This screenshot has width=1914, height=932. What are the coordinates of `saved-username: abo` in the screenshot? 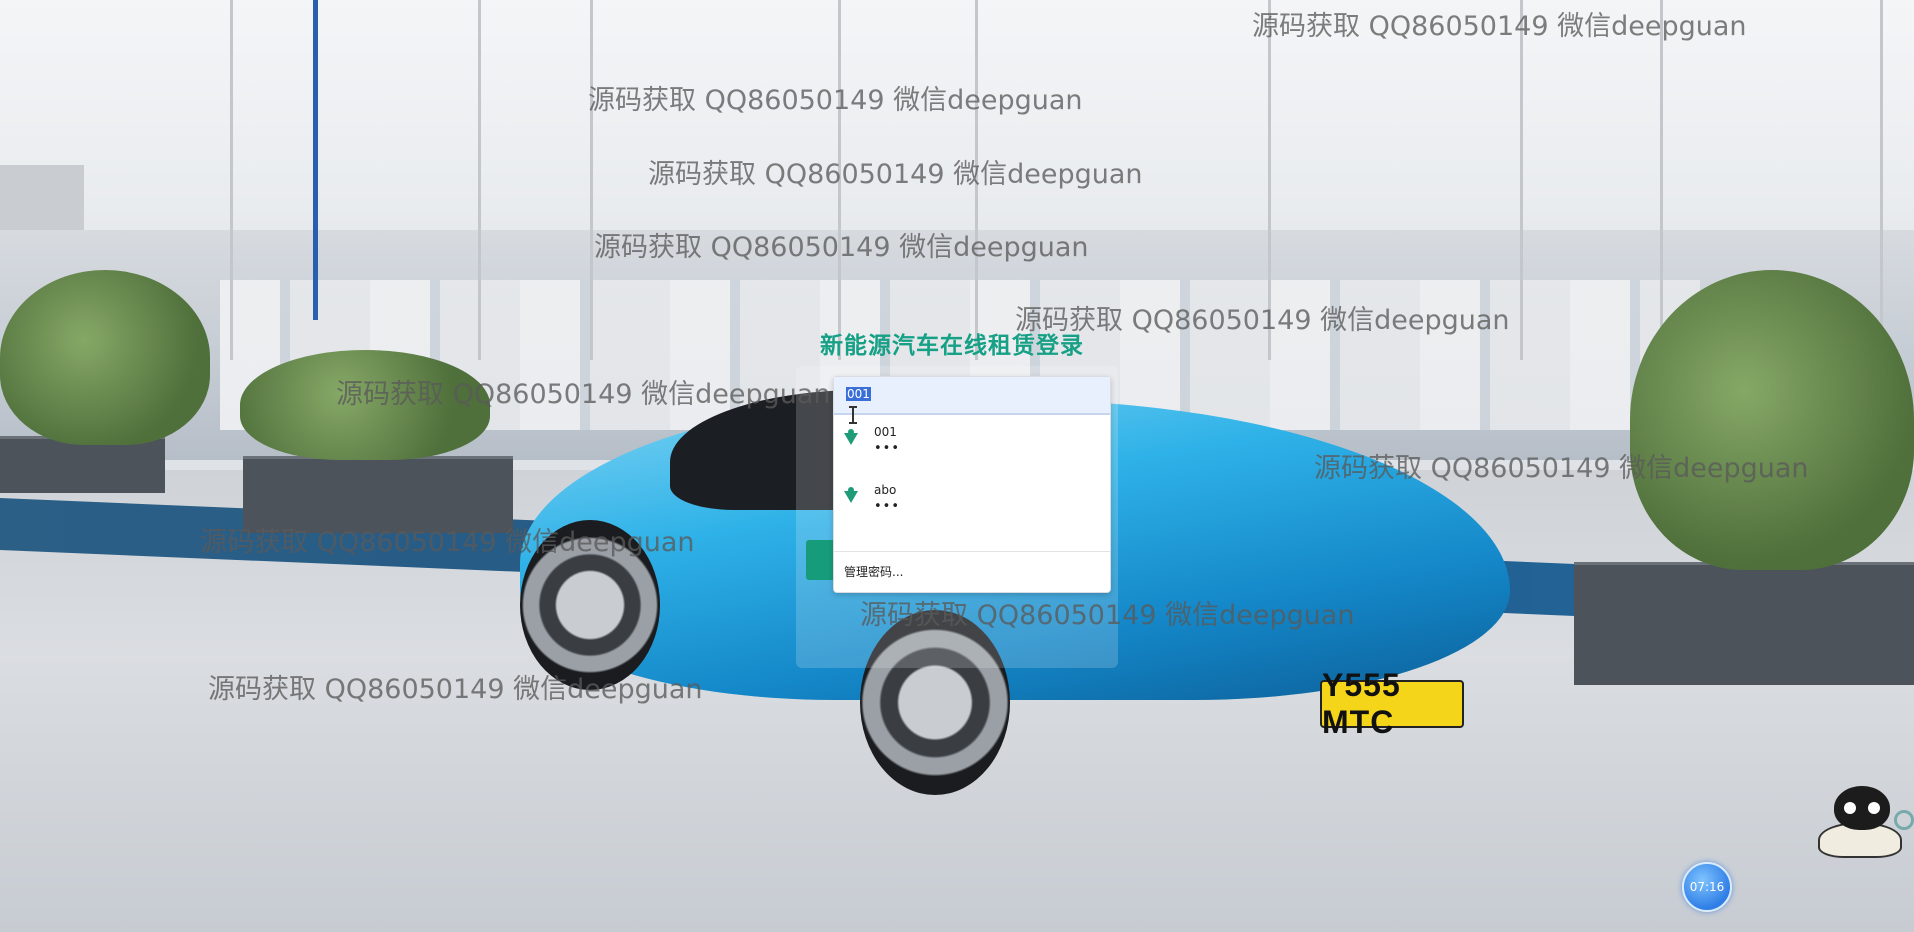 It's located at (885, 490).